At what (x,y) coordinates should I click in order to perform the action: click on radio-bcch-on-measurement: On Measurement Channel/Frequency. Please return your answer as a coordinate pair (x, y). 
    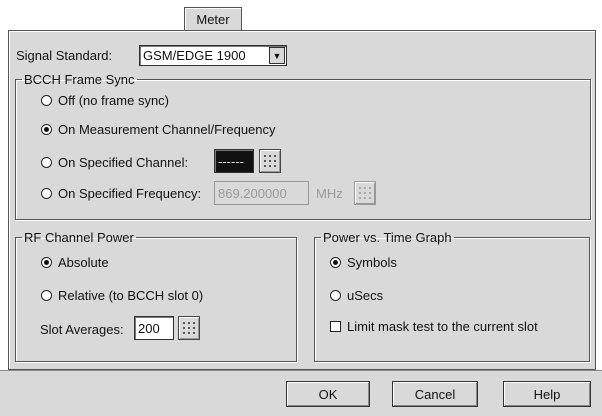
    Looking at the image, I should click on (158, 129).